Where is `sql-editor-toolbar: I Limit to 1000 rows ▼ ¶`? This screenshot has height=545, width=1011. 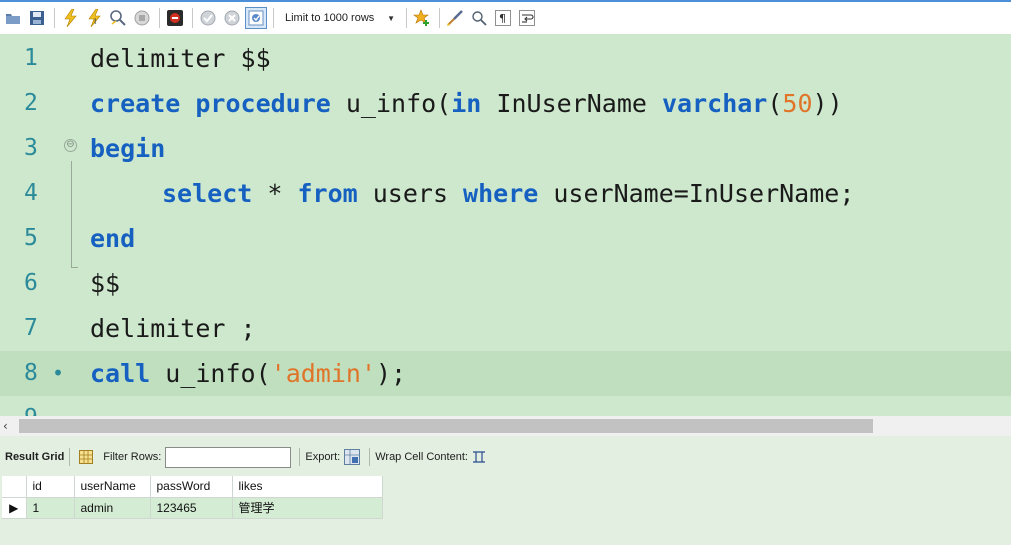 sql-editor-toolbar: I Limit to 1000 rows ▼ ¶ is located at coordinates (505, 17).